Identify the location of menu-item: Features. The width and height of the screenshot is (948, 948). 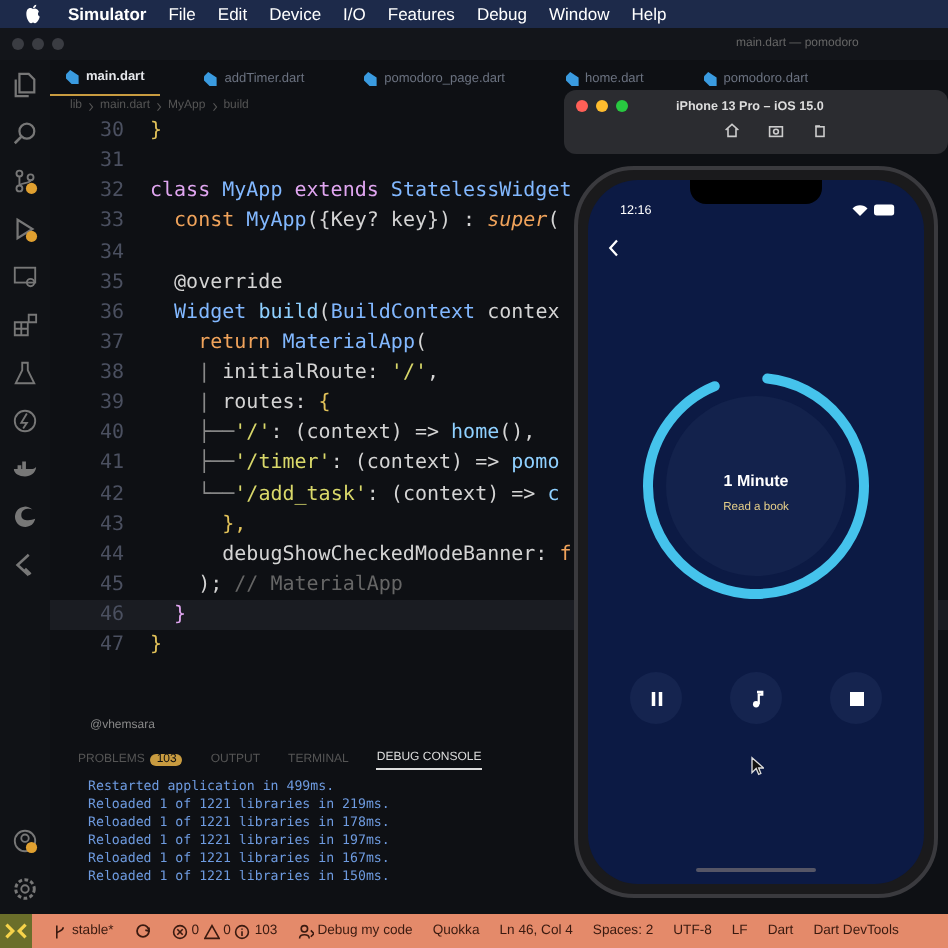
(421, 14).